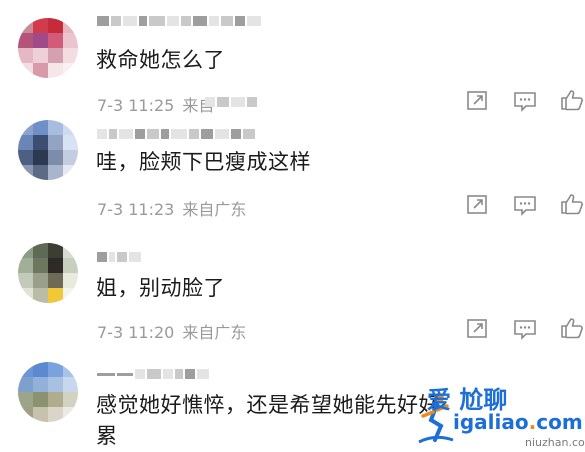 Image resolution: width=585 pixels, height=452 pixels. I want to click on comment-time: 7-3 11:25, so click(136, 105).